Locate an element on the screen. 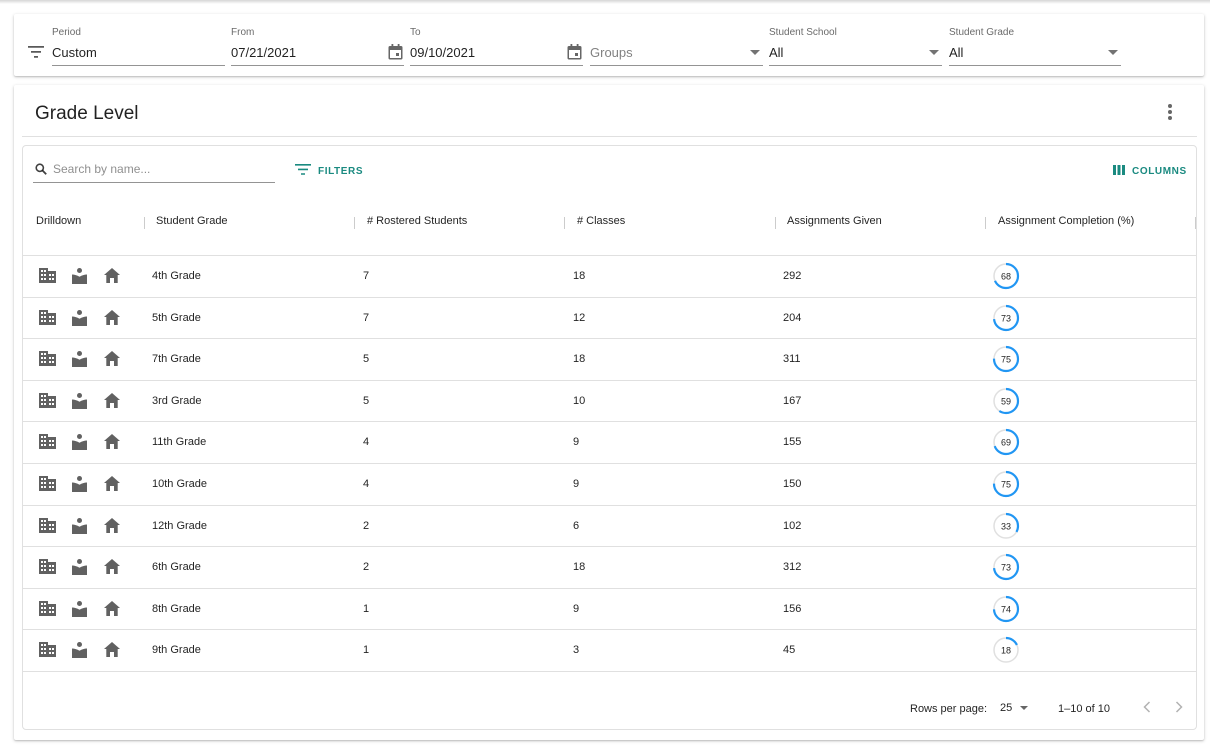 This screenshot has width=1210, height=747. completion-progress-ring: 75 is located at coordinates (1006, 484).